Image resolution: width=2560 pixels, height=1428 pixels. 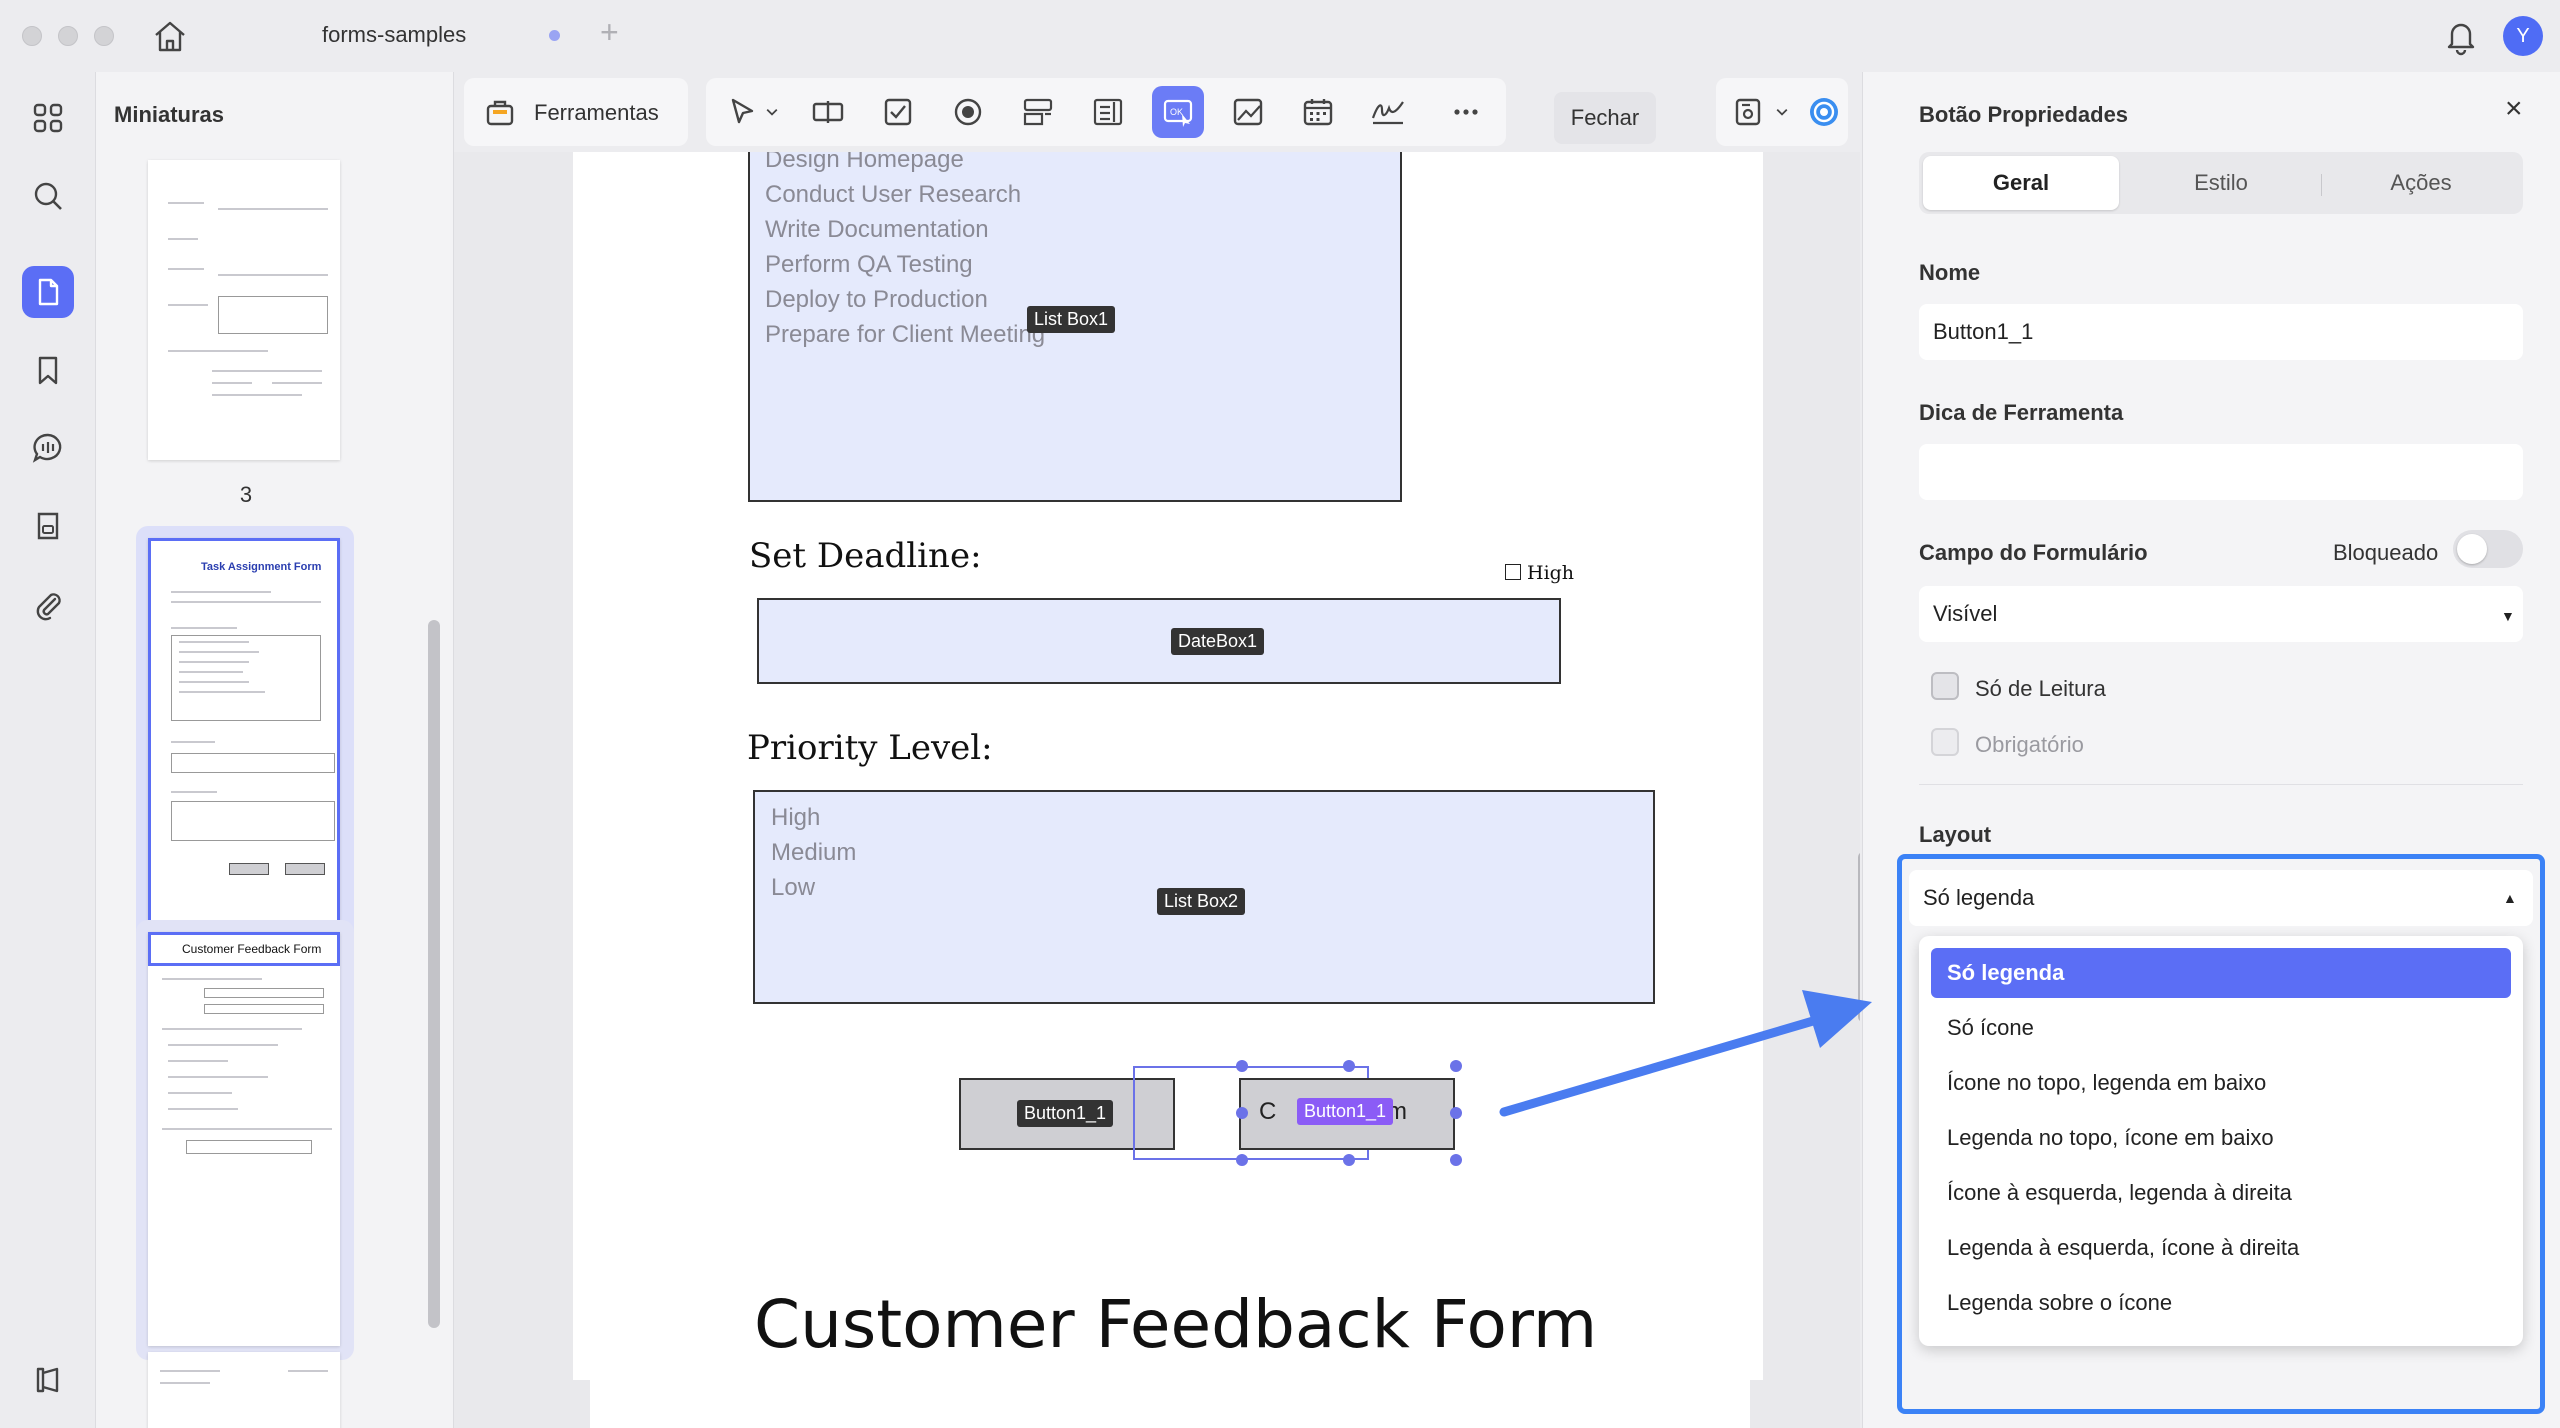 What do you see at coordinates (1945, 742) in the screenshot?
I see `required-checkbox` at bounding box center [1945, 742].